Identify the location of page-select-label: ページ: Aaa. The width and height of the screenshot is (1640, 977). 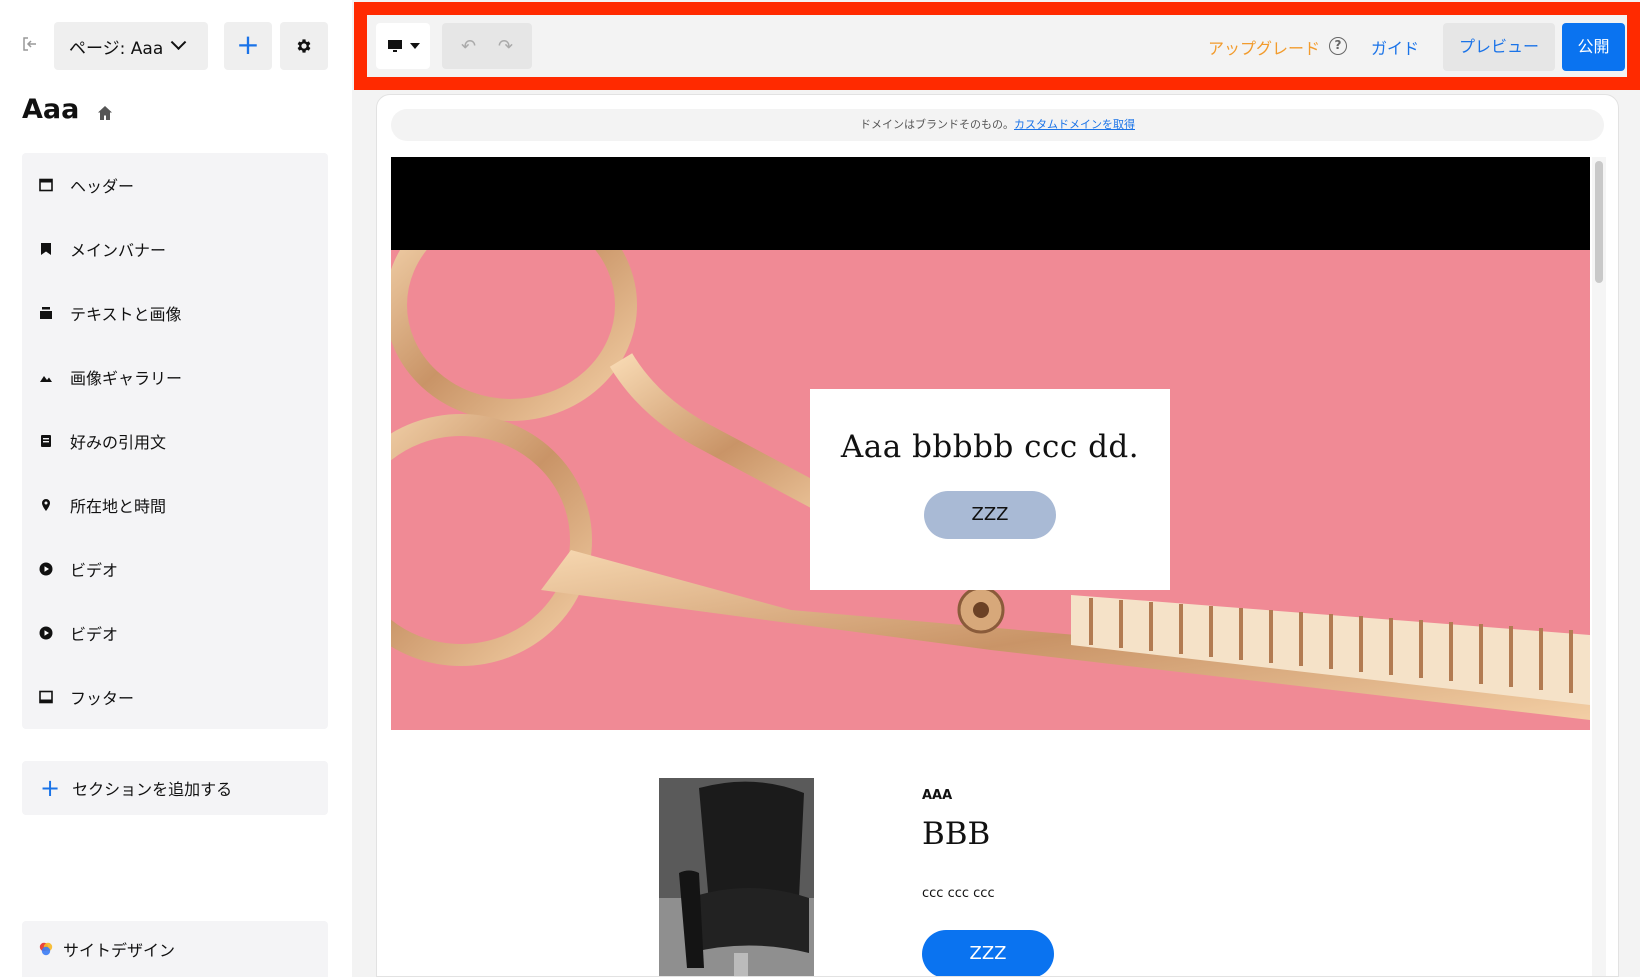
(116, 48).